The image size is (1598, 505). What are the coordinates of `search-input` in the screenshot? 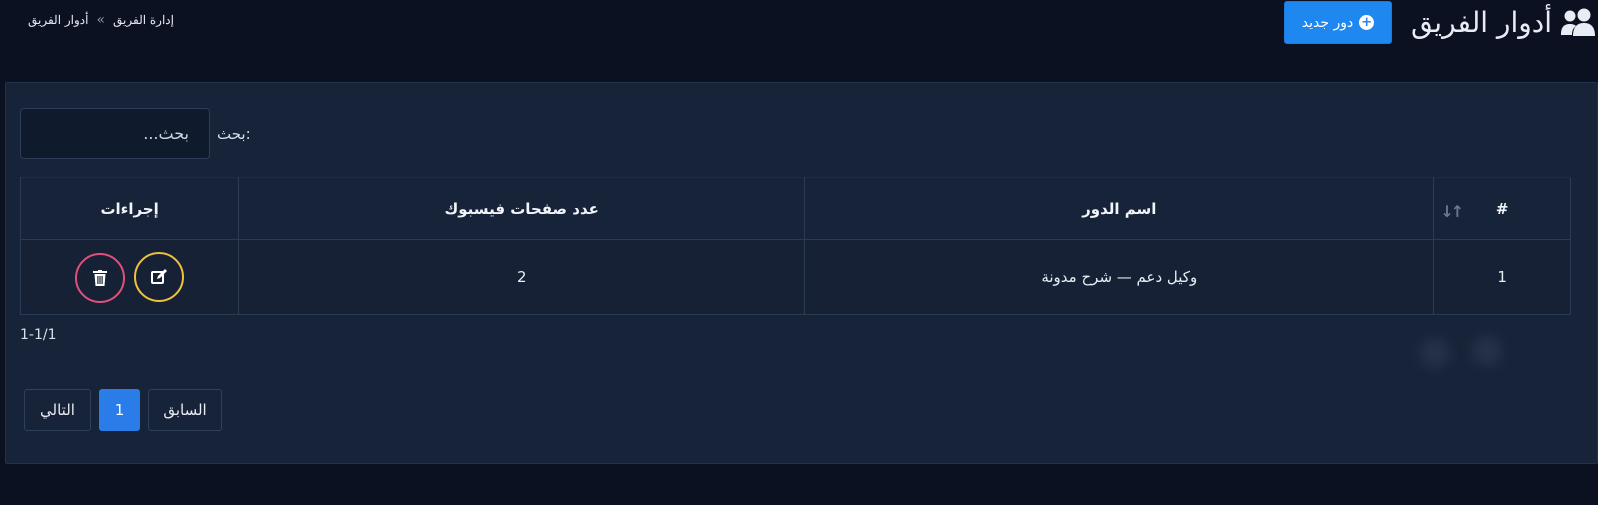 It's located at (115, 133).